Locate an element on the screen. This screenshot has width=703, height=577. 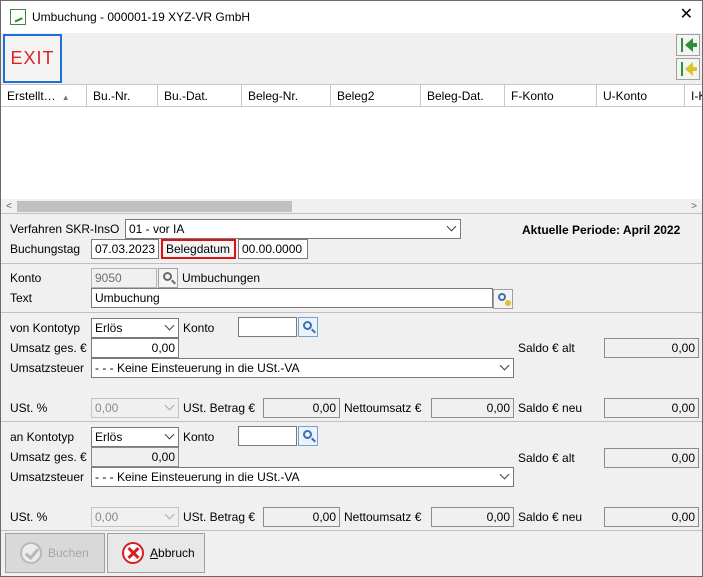
von-umsatzsteuer-select: - - - Keine Einsteuerung in die USt.-VA is located at coordinates (302, 368).